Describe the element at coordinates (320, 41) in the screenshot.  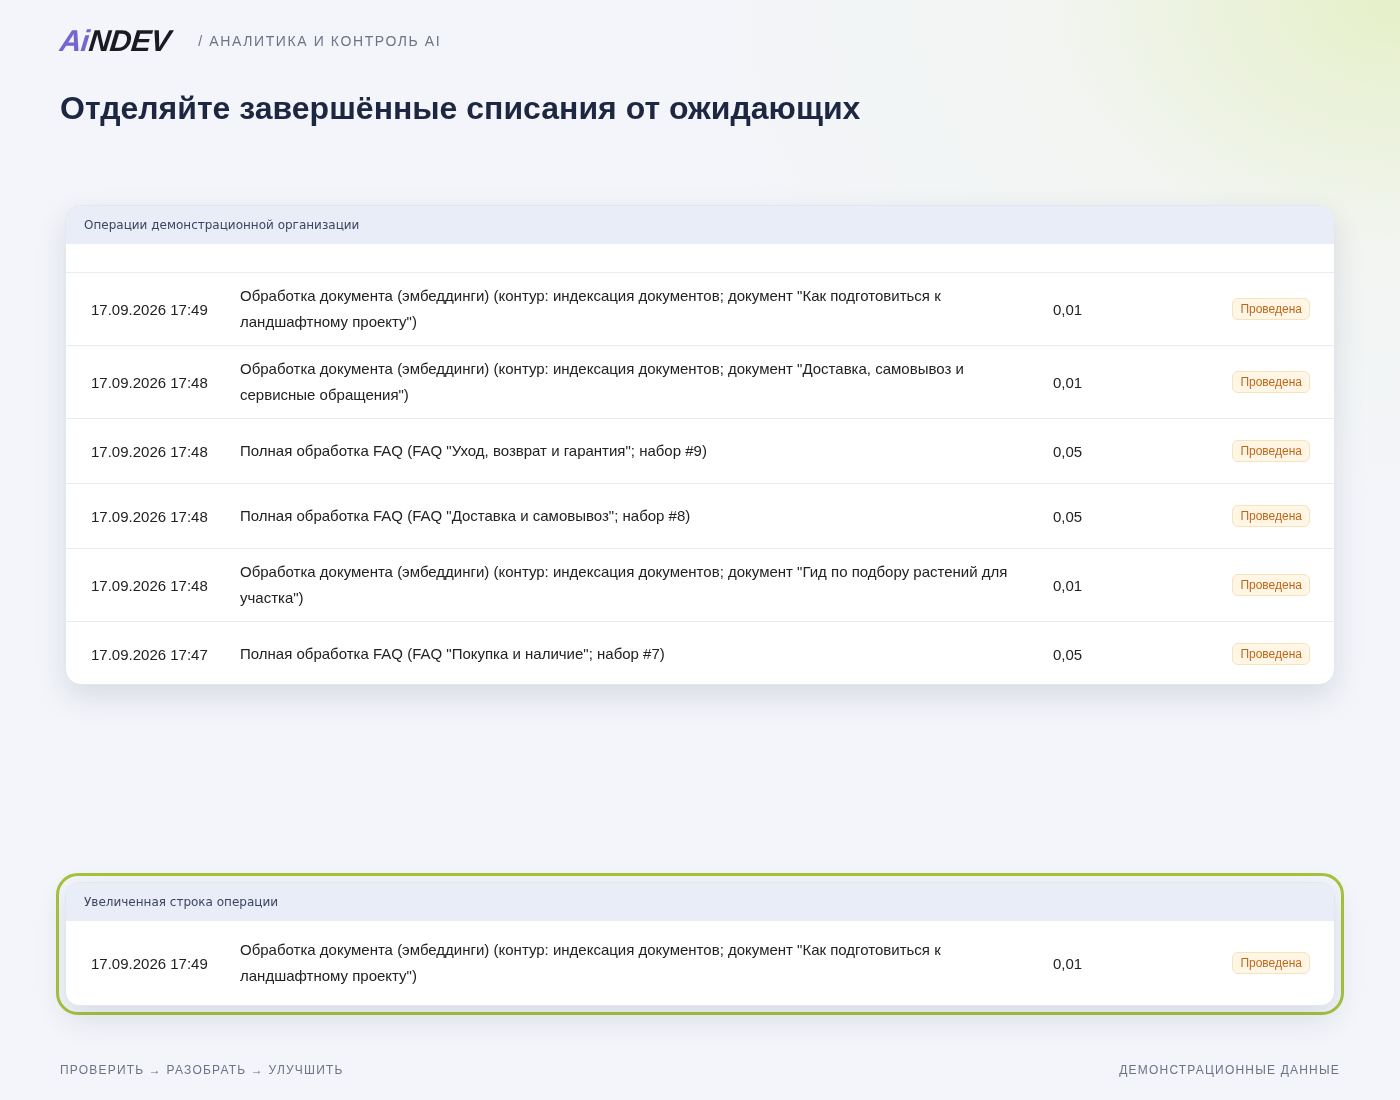
I see `breadcrumb: / АНАЛИТИКА И КОНТРОЛЬ AI` at that location.